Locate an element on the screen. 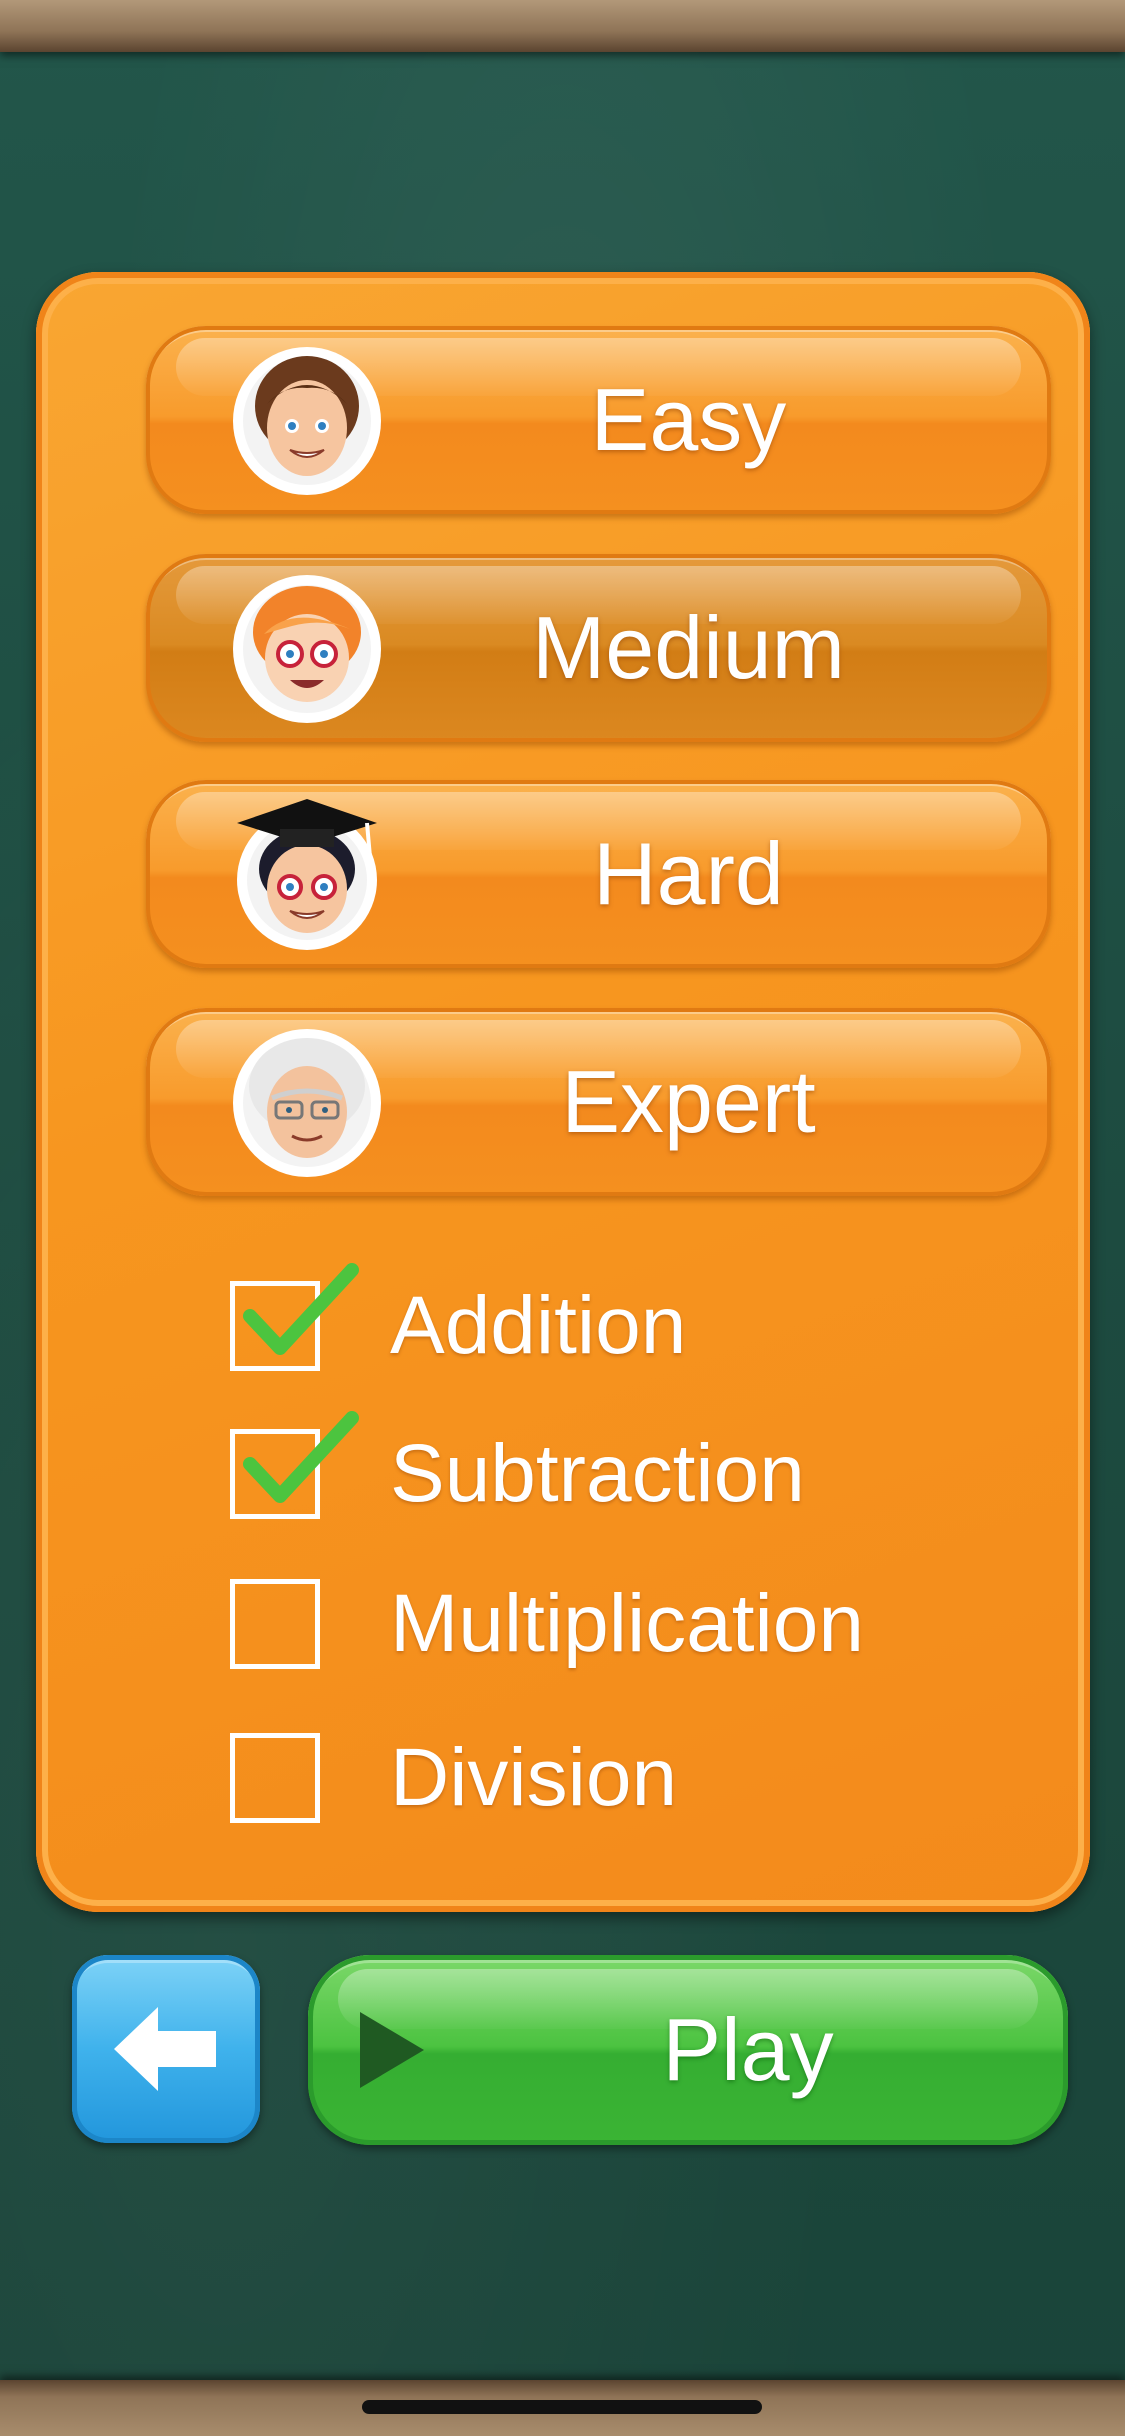 This screenshot has height=2436, width=1125. level-label-easy: Easy is located at coordinates (688, 419).